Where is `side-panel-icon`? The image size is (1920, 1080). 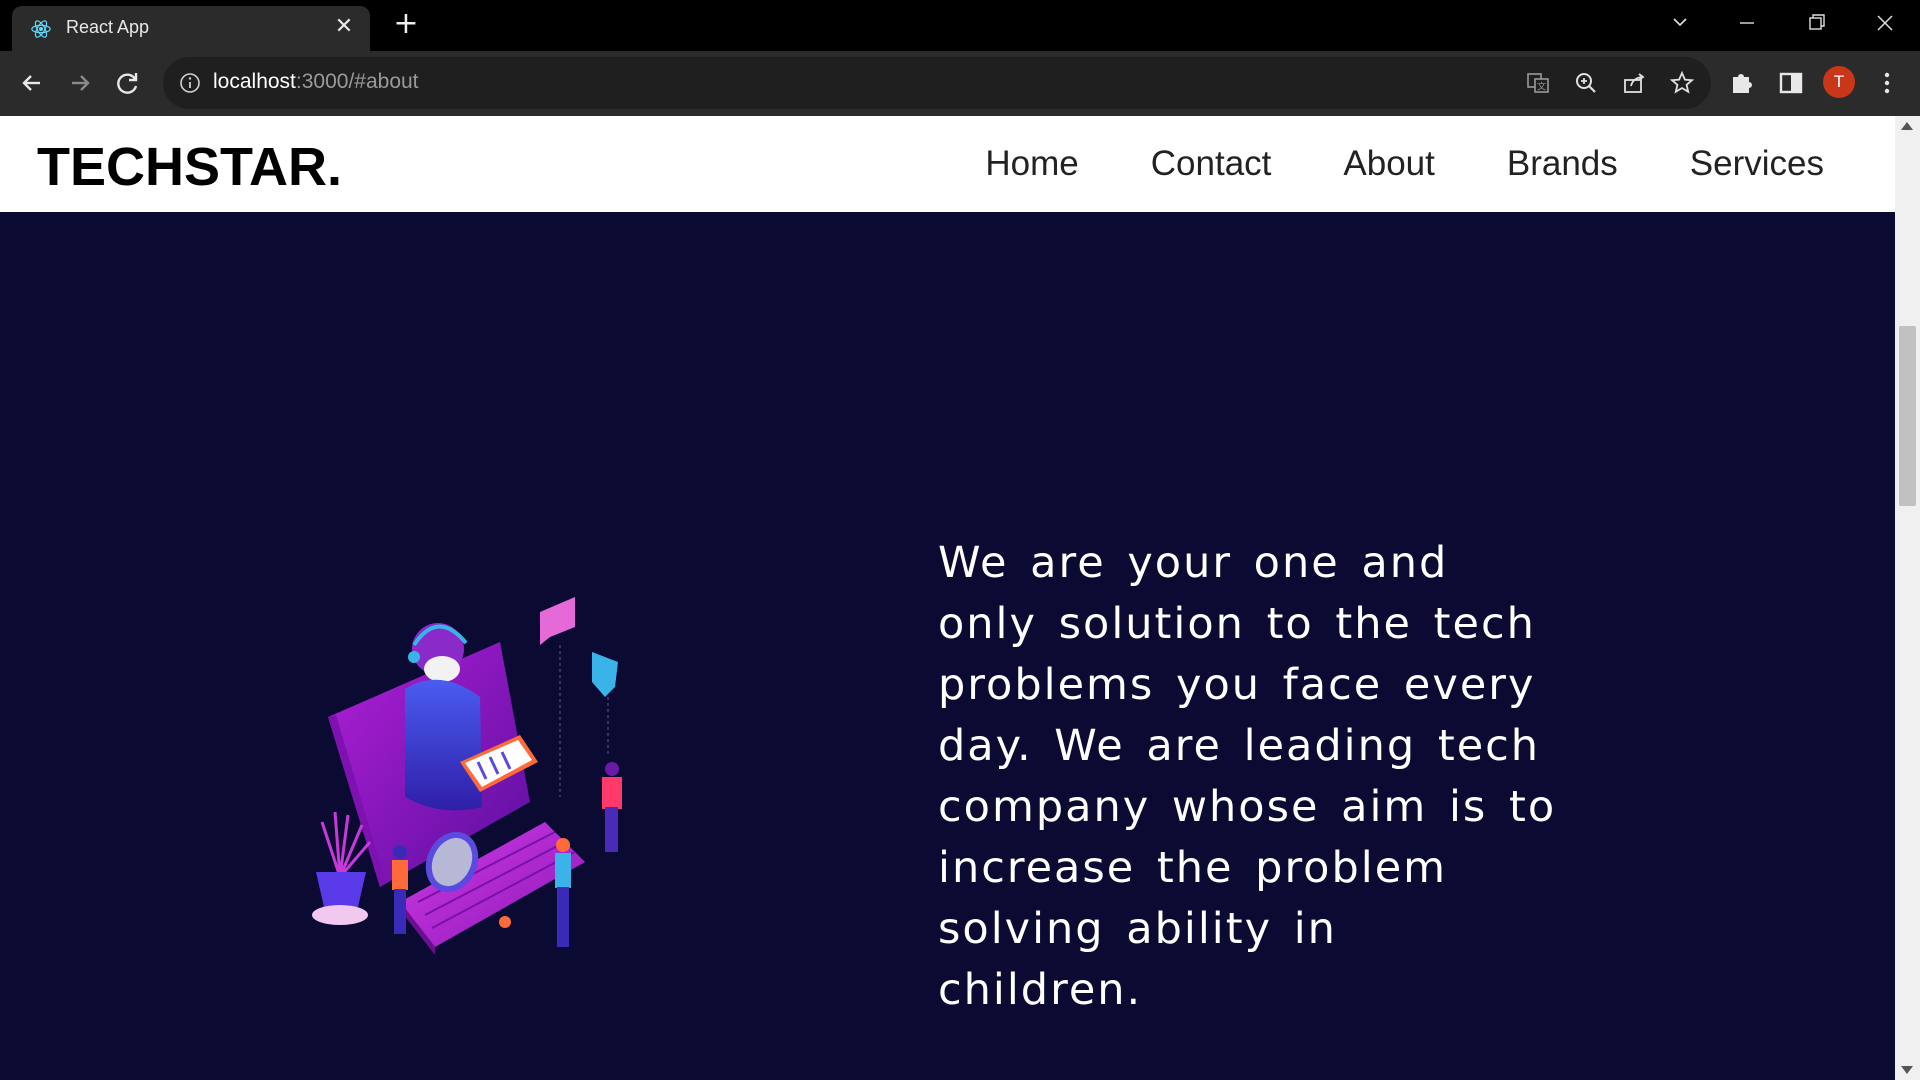
side-panel-icon is located at coordinates (1791, 83).